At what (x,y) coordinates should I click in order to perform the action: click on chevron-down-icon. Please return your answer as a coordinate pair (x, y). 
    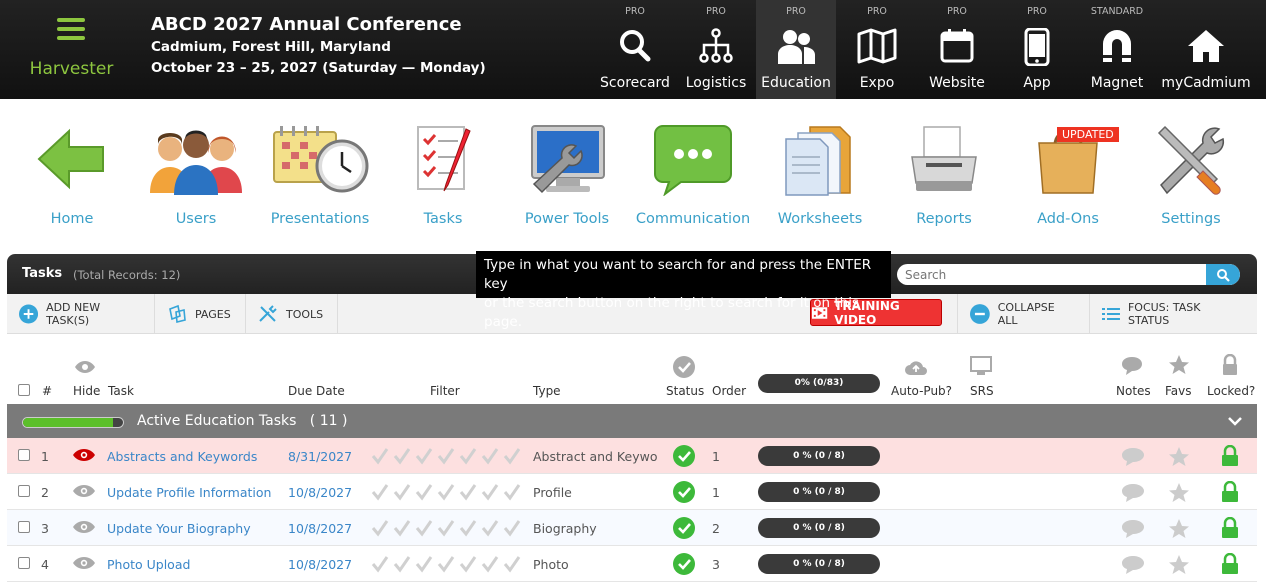
    Looking at the image, I should click on (1235, 421).